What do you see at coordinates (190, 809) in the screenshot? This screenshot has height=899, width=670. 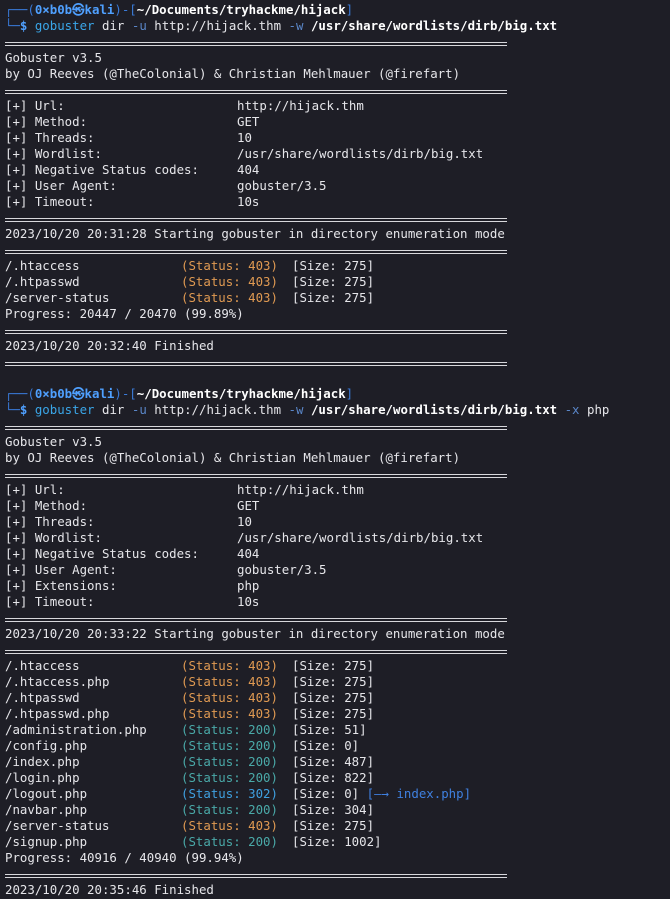 I see `result-row: /navbar.php (Status: 200) [Size: 304]` at bounding box center [190, 809].